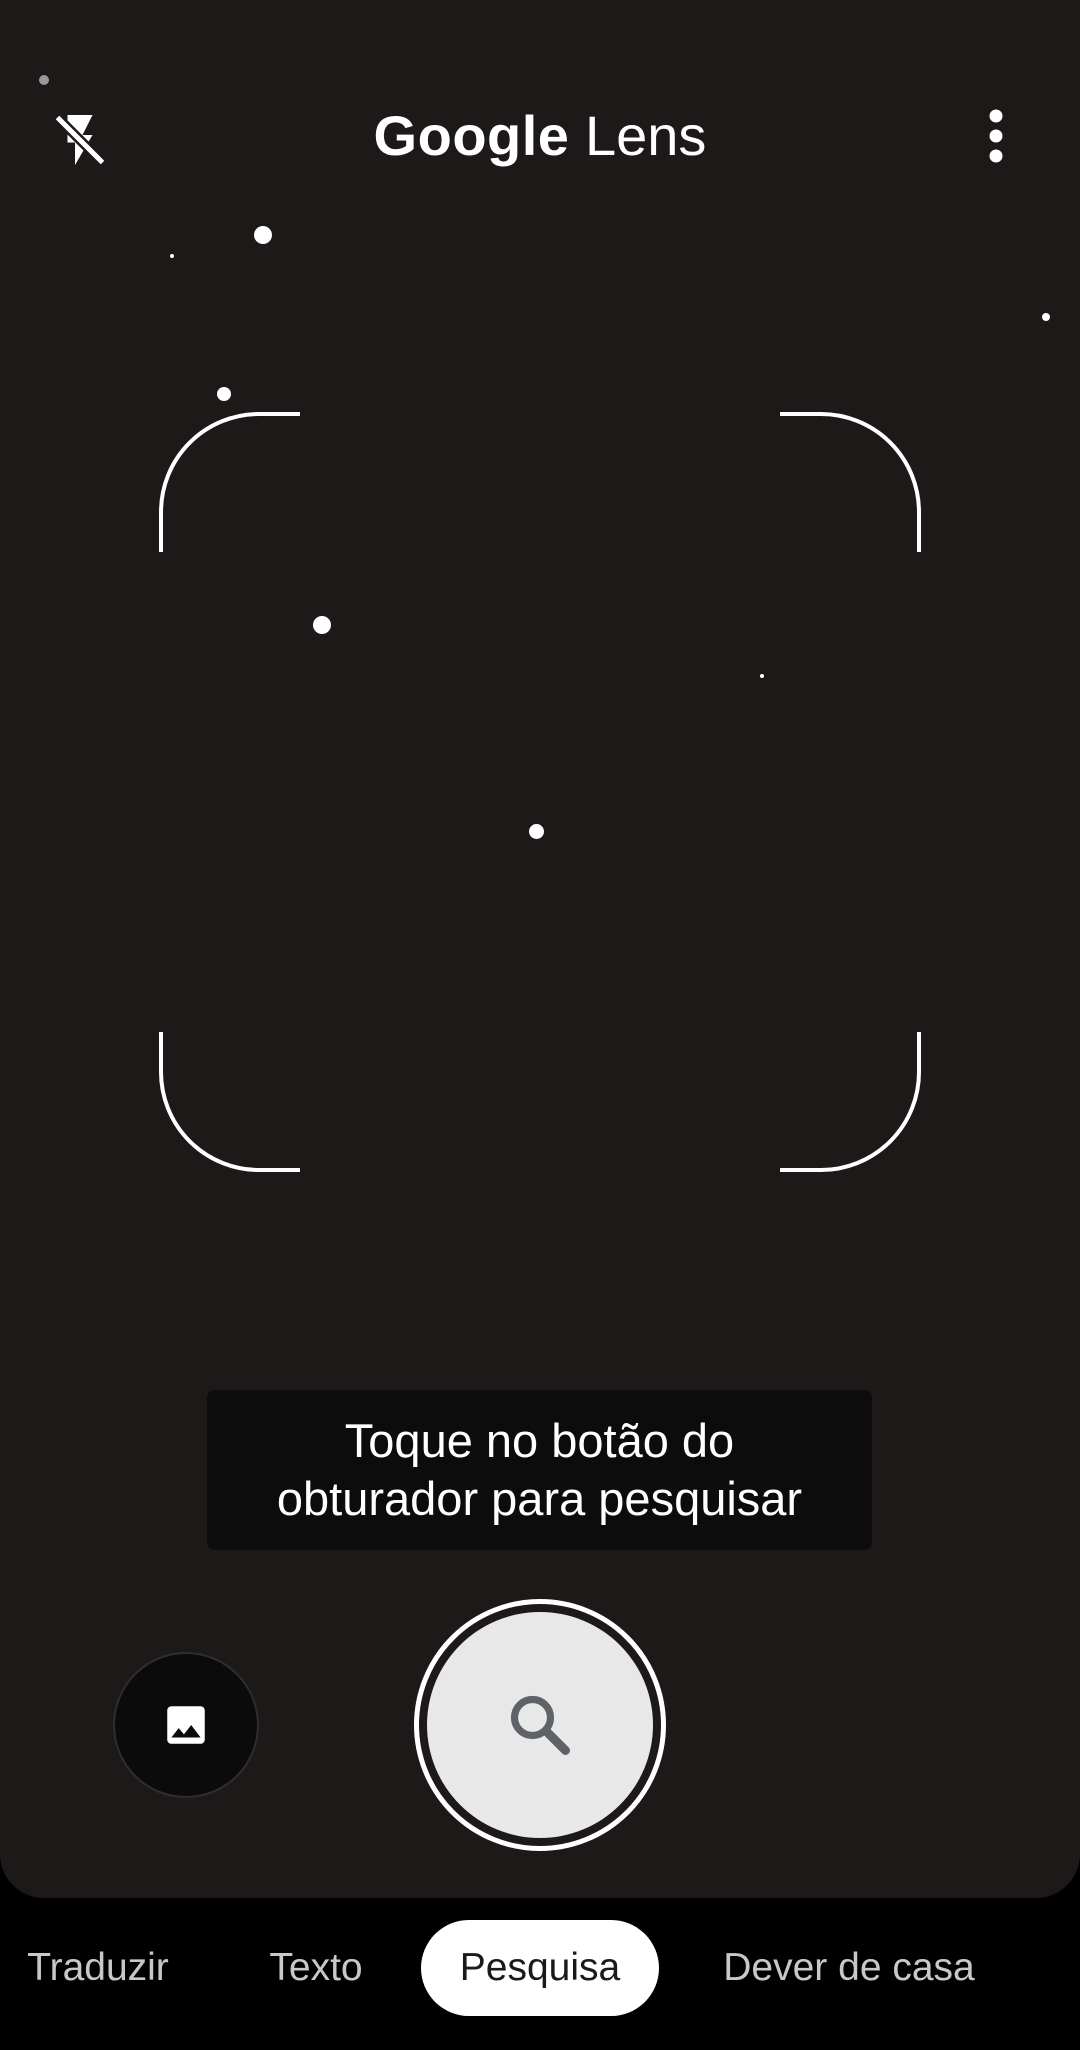 The height and width of the screenshot is (2050, 1080). Describe the element at coordinates (850, 482) in the screenshot. I see `focus-frame-corner-top-right` at that location.